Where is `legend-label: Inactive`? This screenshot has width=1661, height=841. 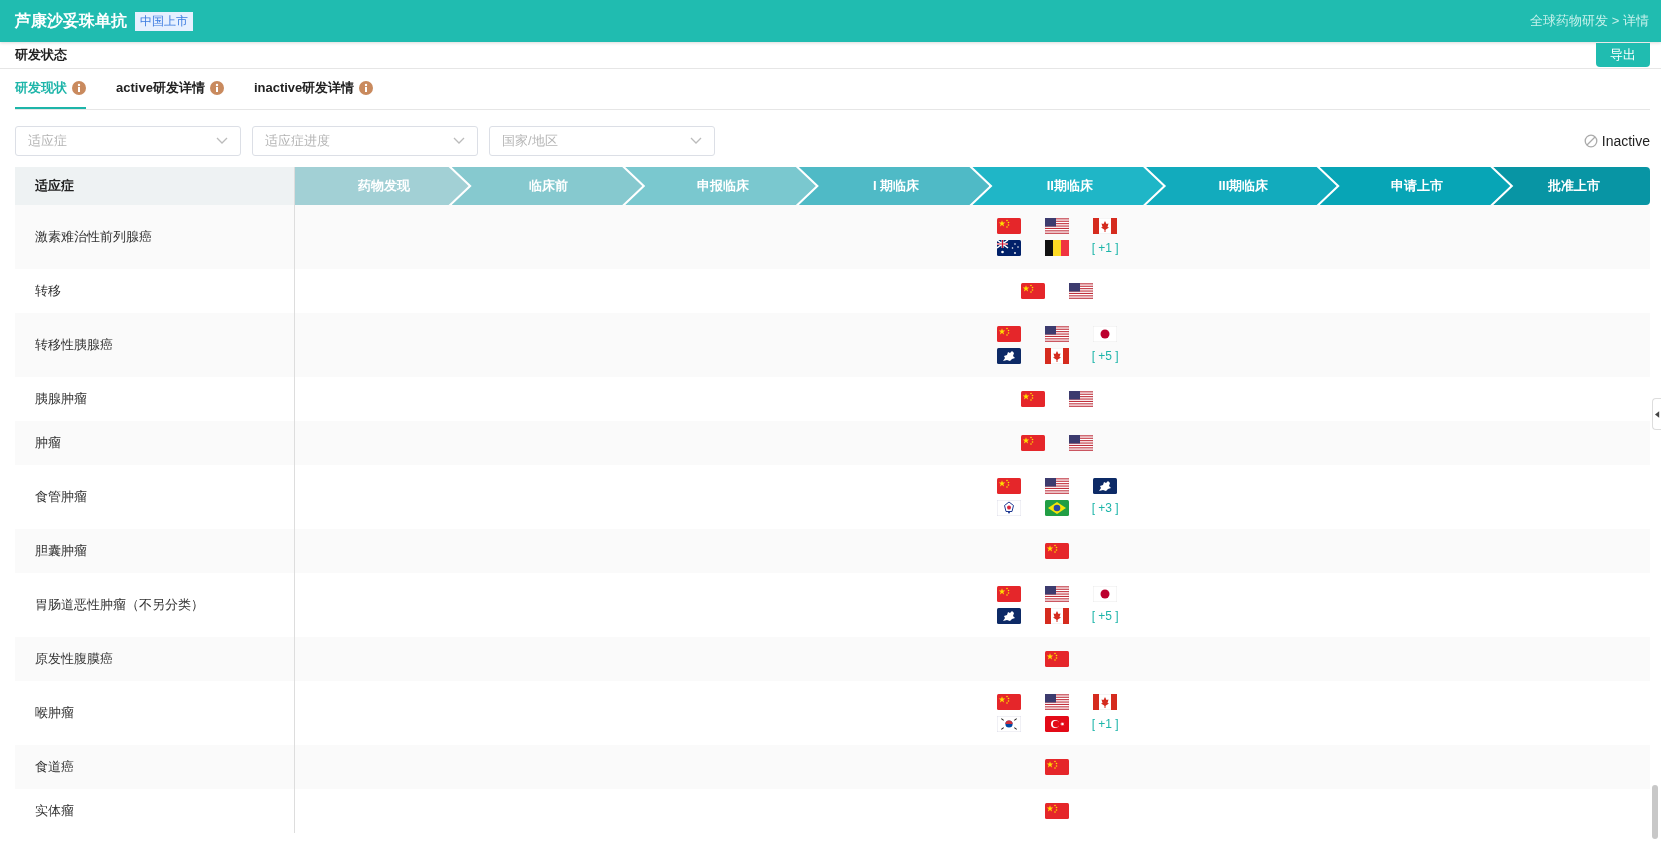
legend-label: Inactive is located at coordinates (1625, 141).